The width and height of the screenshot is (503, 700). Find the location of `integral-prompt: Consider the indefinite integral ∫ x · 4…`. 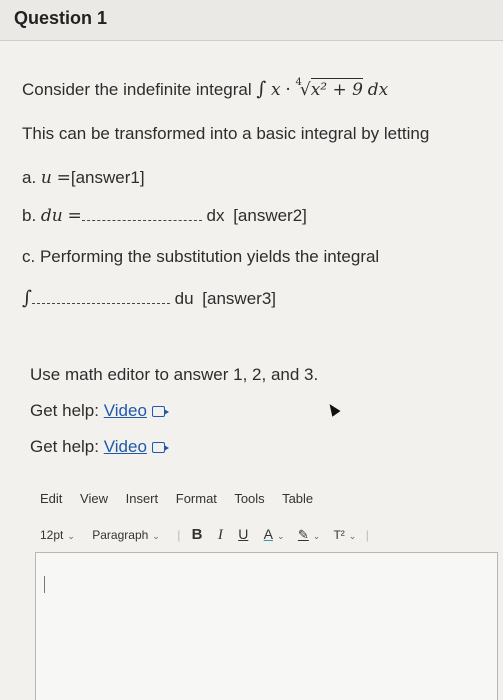

integral-prompt: Consider the indefinite integral ∫ x · 4… is located at coordinates (205, 88).